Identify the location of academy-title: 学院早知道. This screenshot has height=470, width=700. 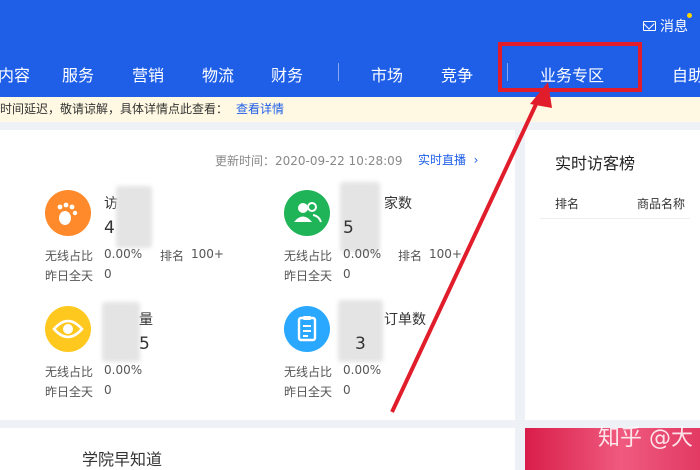
(122, 459).